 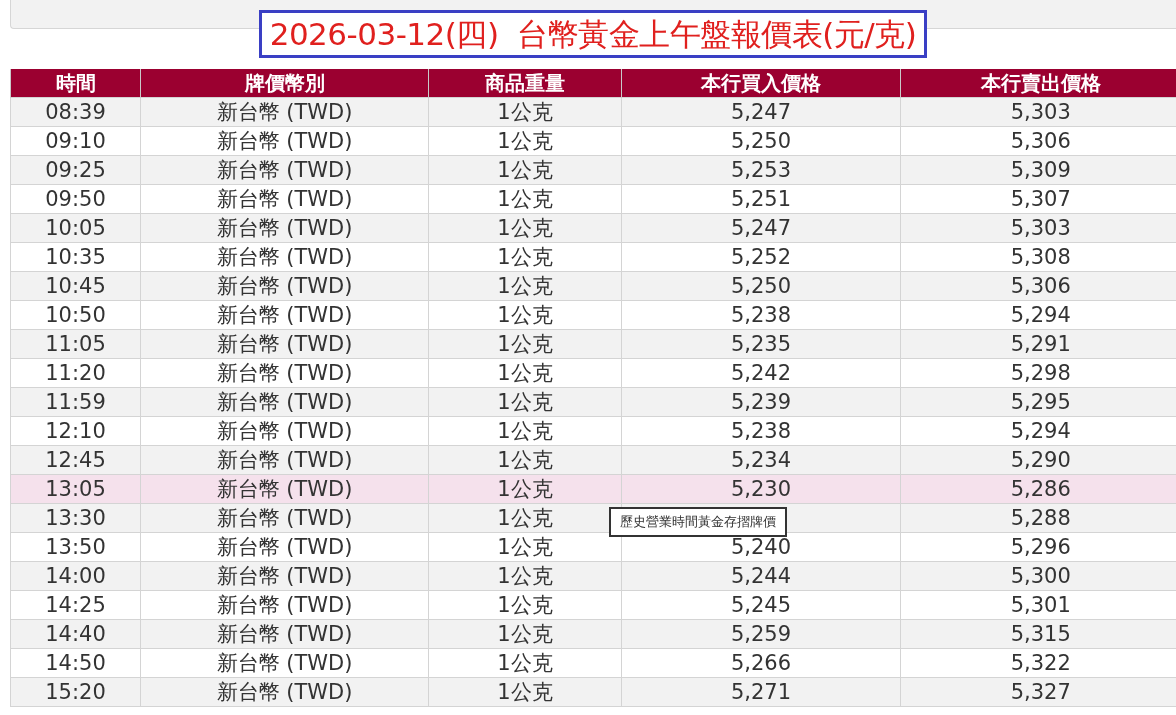 What do you see at coordinates (1040, 170) in the screenshot?
I see `table-cell: 5,309` at bounding box center [1040, 170].